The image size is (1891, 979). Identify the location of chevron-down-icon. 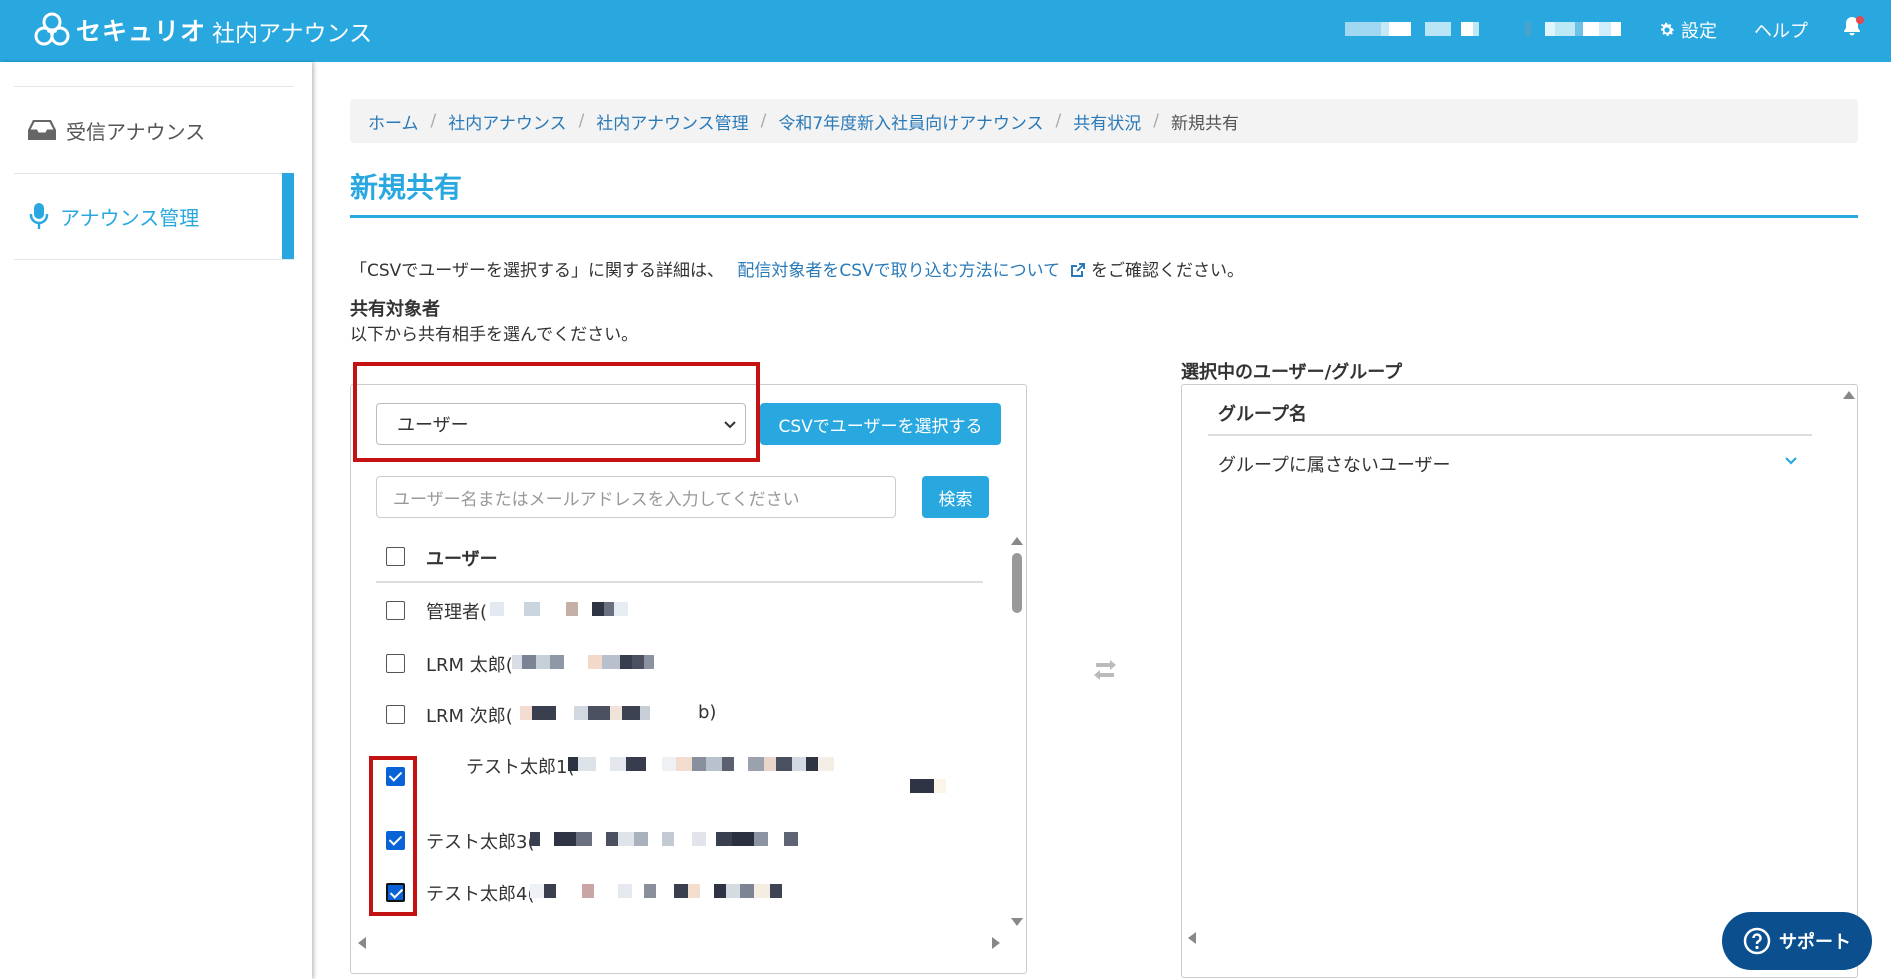
(1791, 461).